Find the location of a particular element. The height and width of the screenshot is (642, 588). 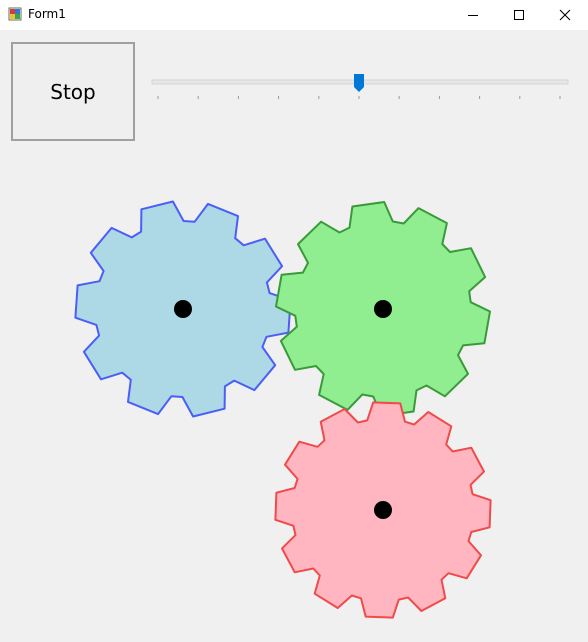

minimize-button is located at coordinates (473, 15).